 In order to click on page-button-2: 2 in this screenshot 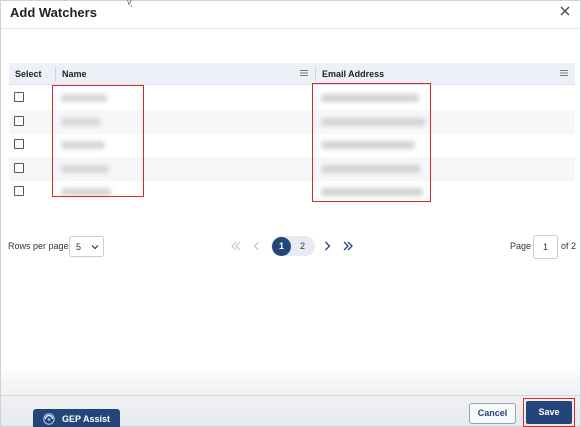, I will do `click(302, 246)`.